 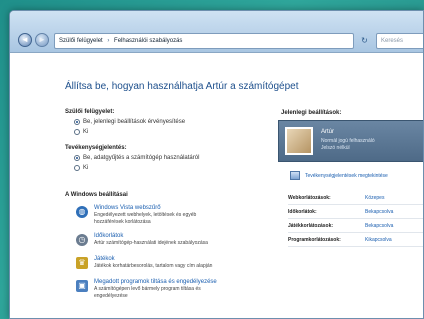 What do you see at coordinates (145, 208) in the screenshot?
I see `web-filter-title: Windows Vista webszűrő` at bounding box center [145, 208].